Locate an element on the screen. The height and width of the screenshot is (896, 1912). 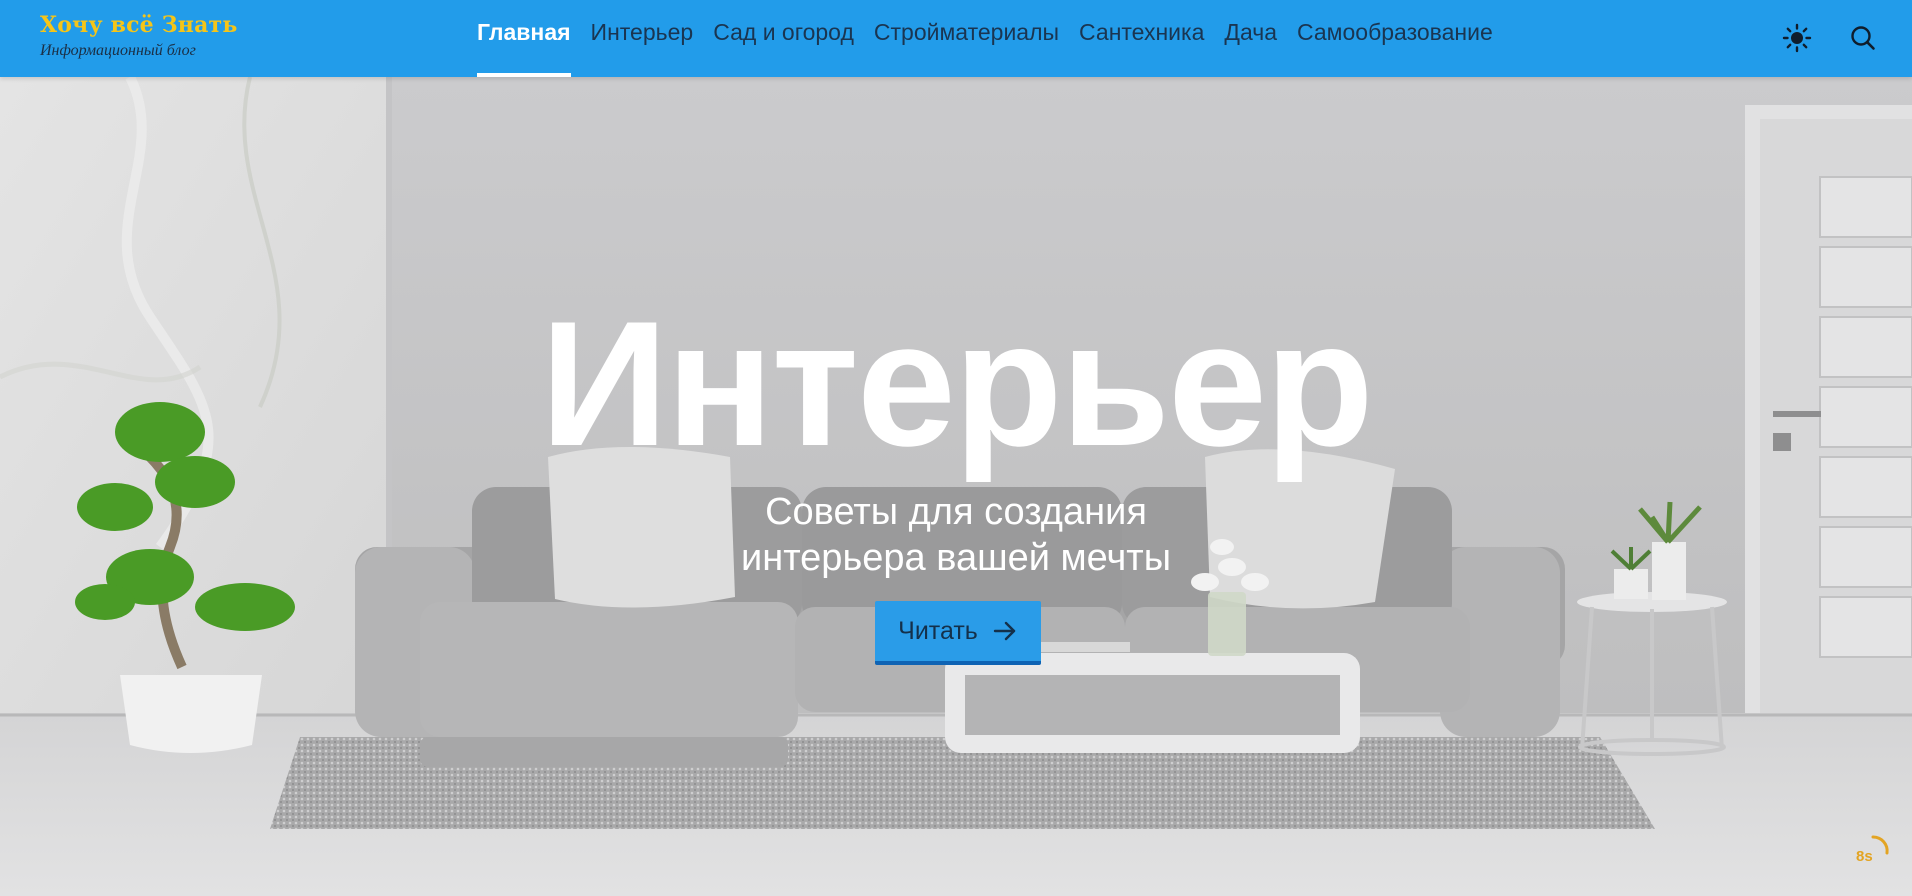
nav-item-home: Главная is located at coordinates (524, 38).